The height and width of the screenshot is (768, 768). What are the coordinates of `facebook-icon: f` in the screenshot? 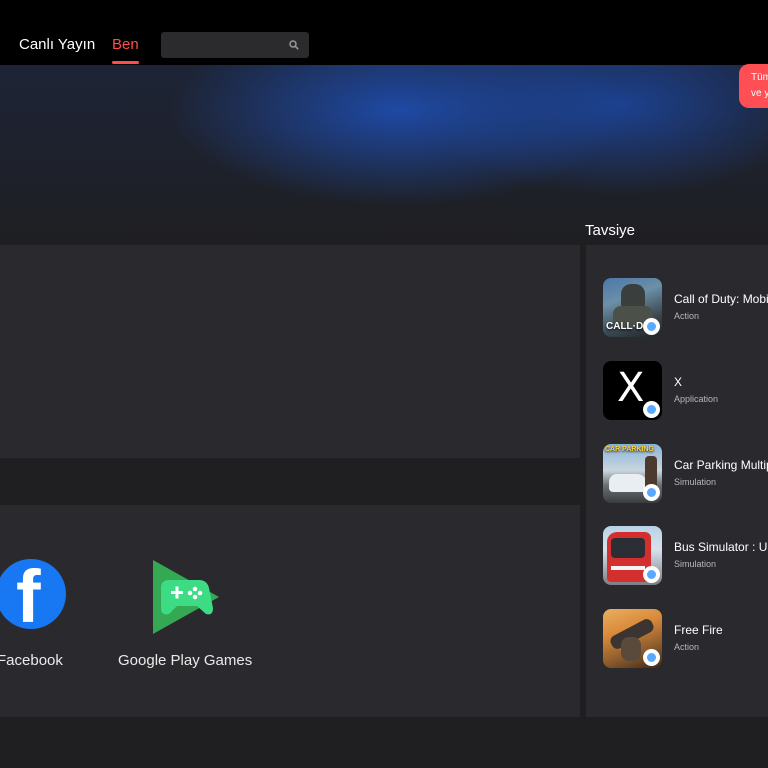 It's located at (33, 594).